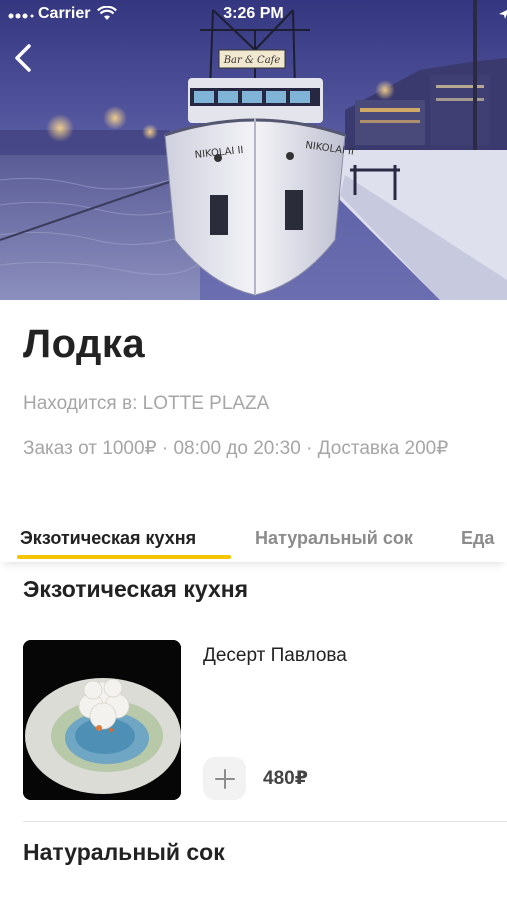 The image size is (507, 900). I want to click on pavlova-dessert-photo, so click(102, 720).